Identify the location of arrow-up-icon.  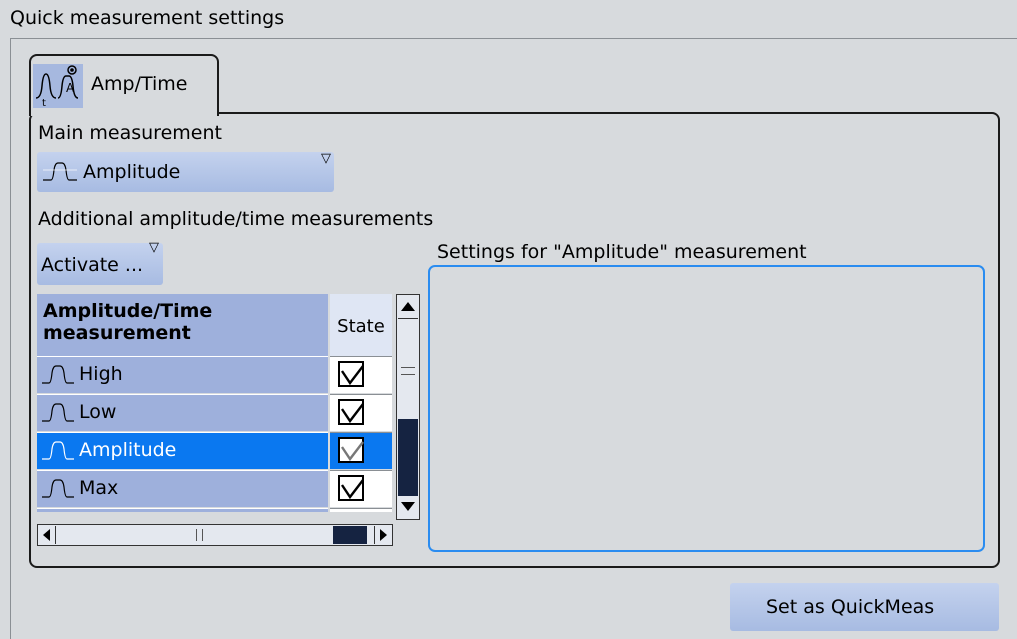
(408, 306).